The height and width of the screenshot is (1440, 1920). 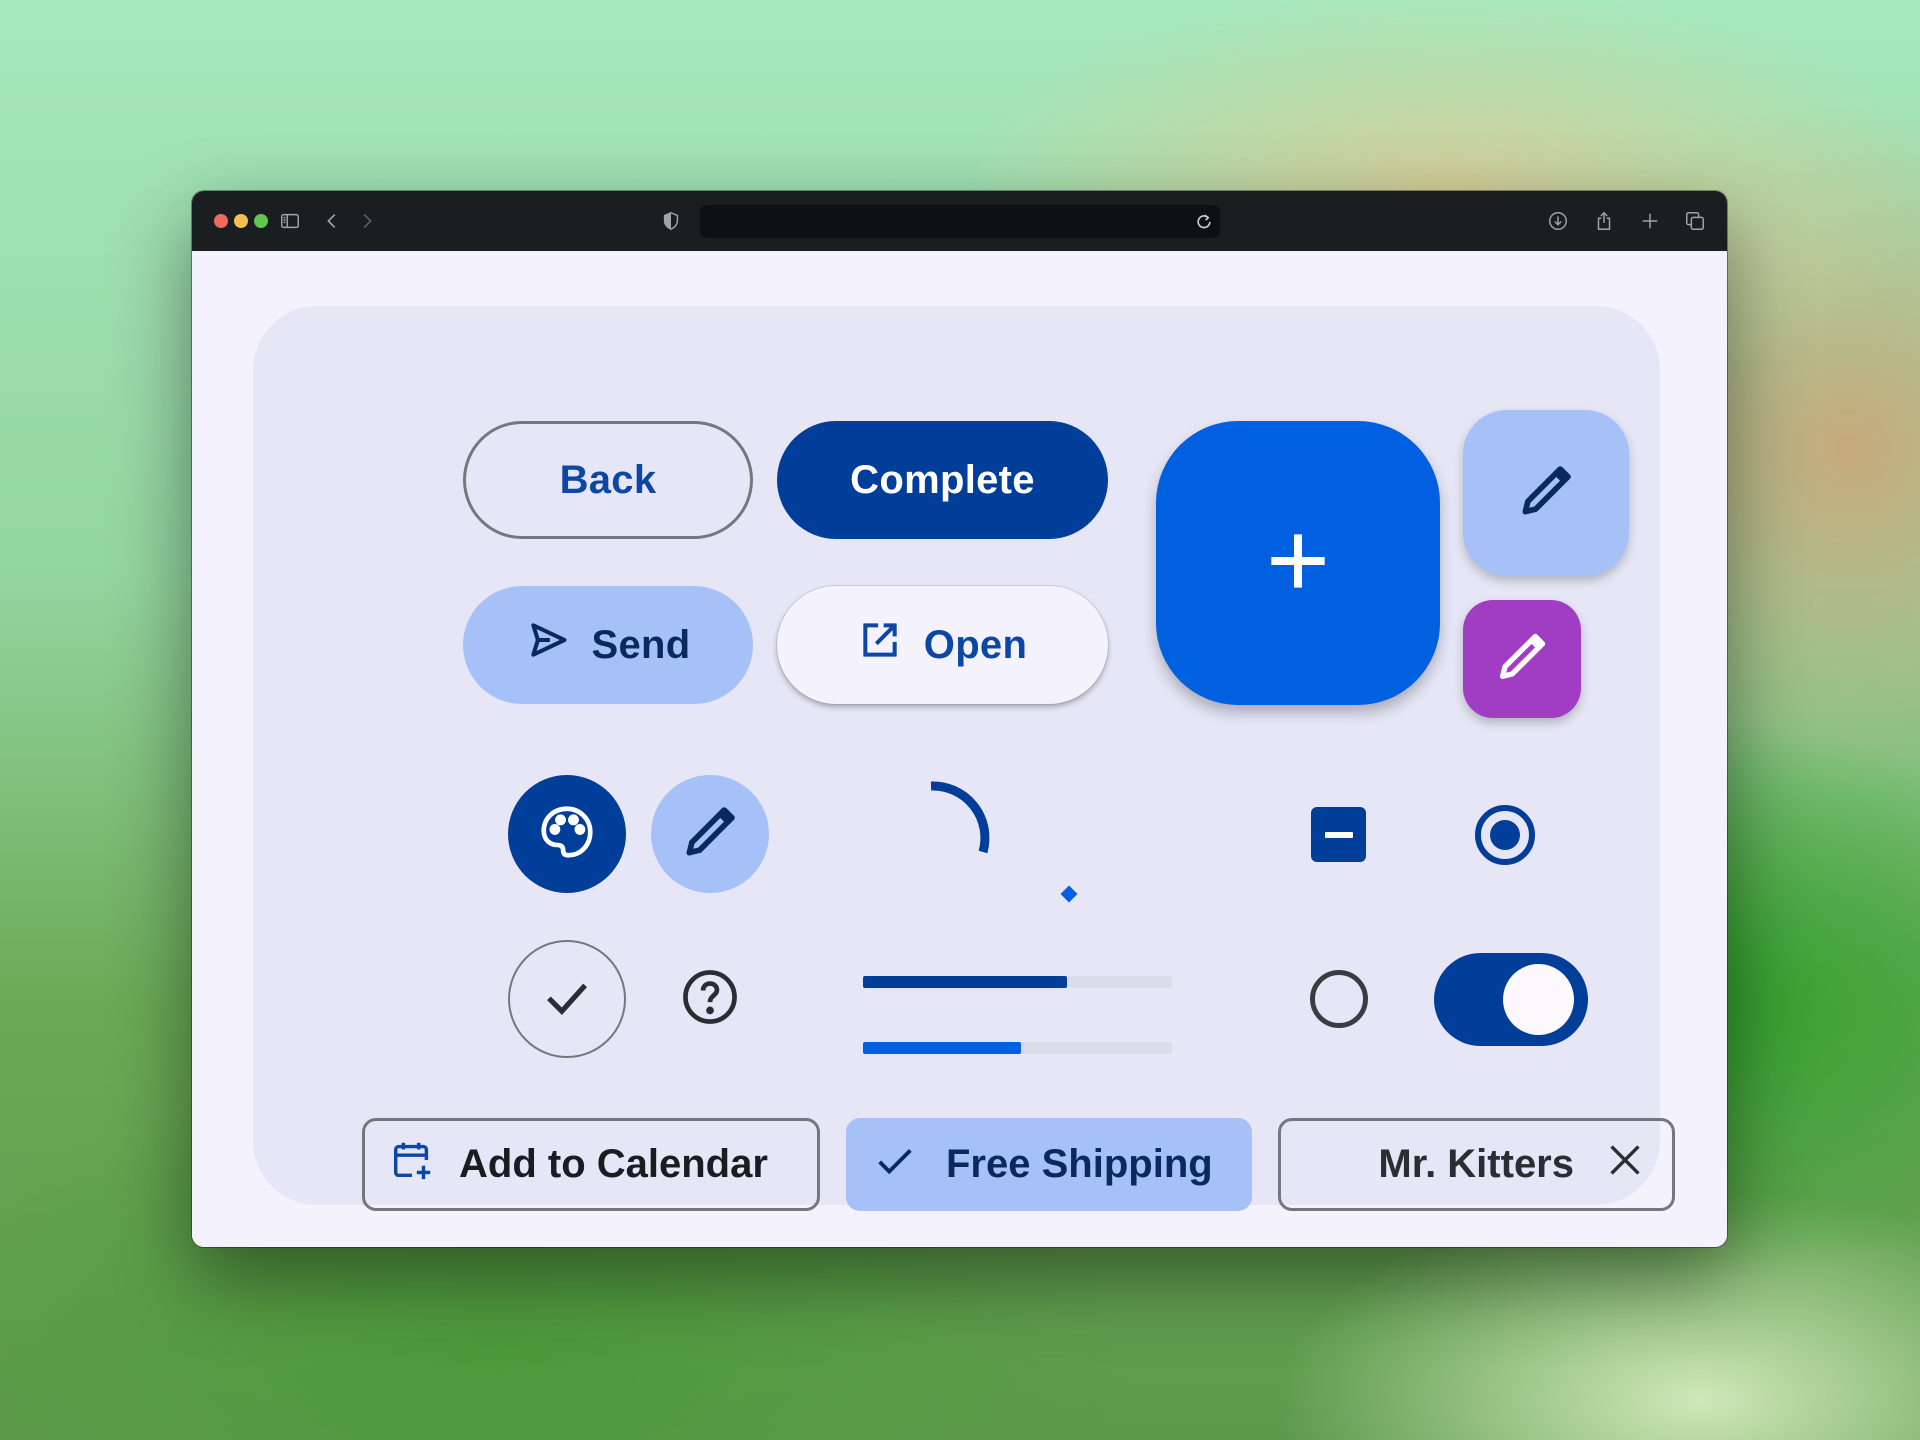 What do you see at coordinates (975, 644) in the screenshot?
I see `open-button-label: Open` at bounding box center [975, 644].